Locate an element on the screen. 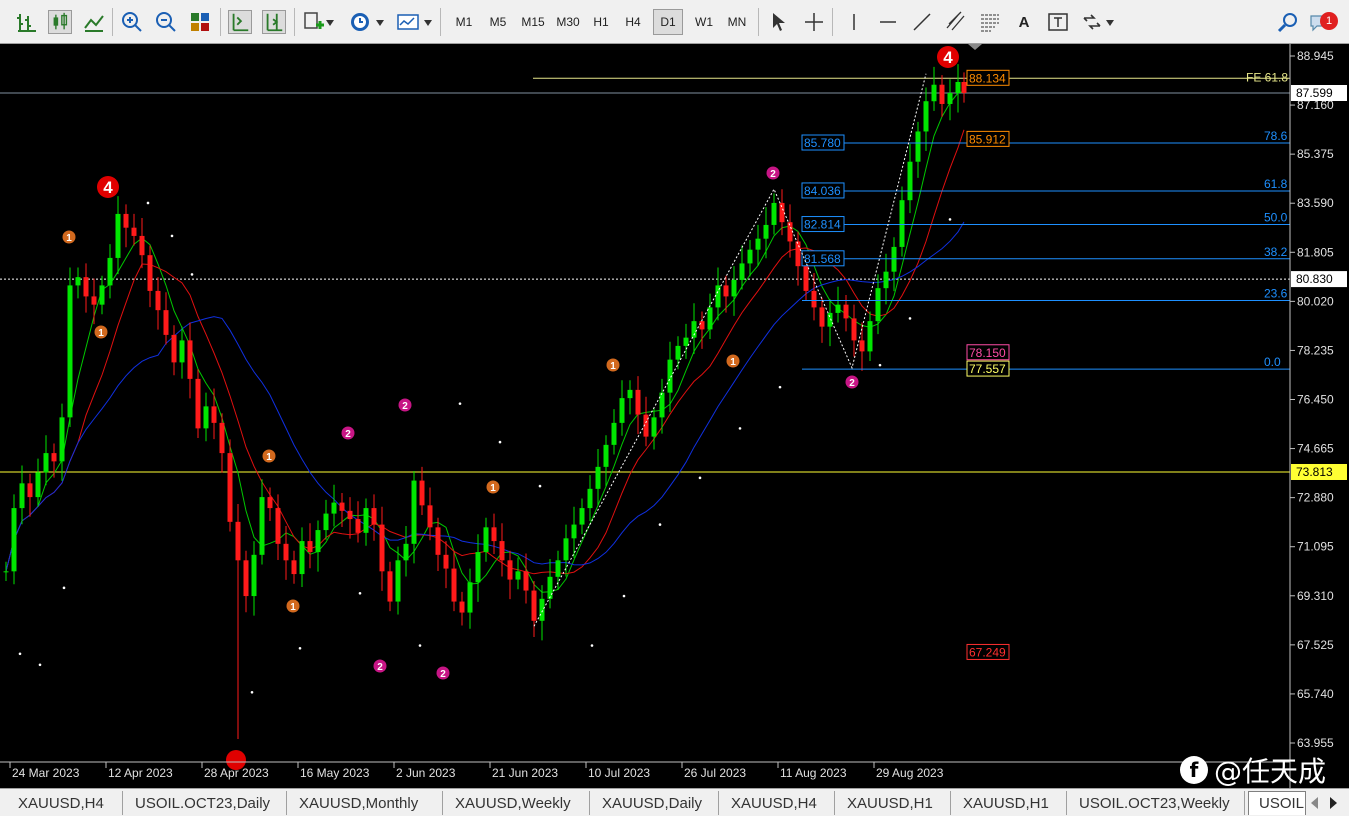 The height and width of the screenshot is (816, 1349). text-label-icon is located at coordinates (1058, 22).